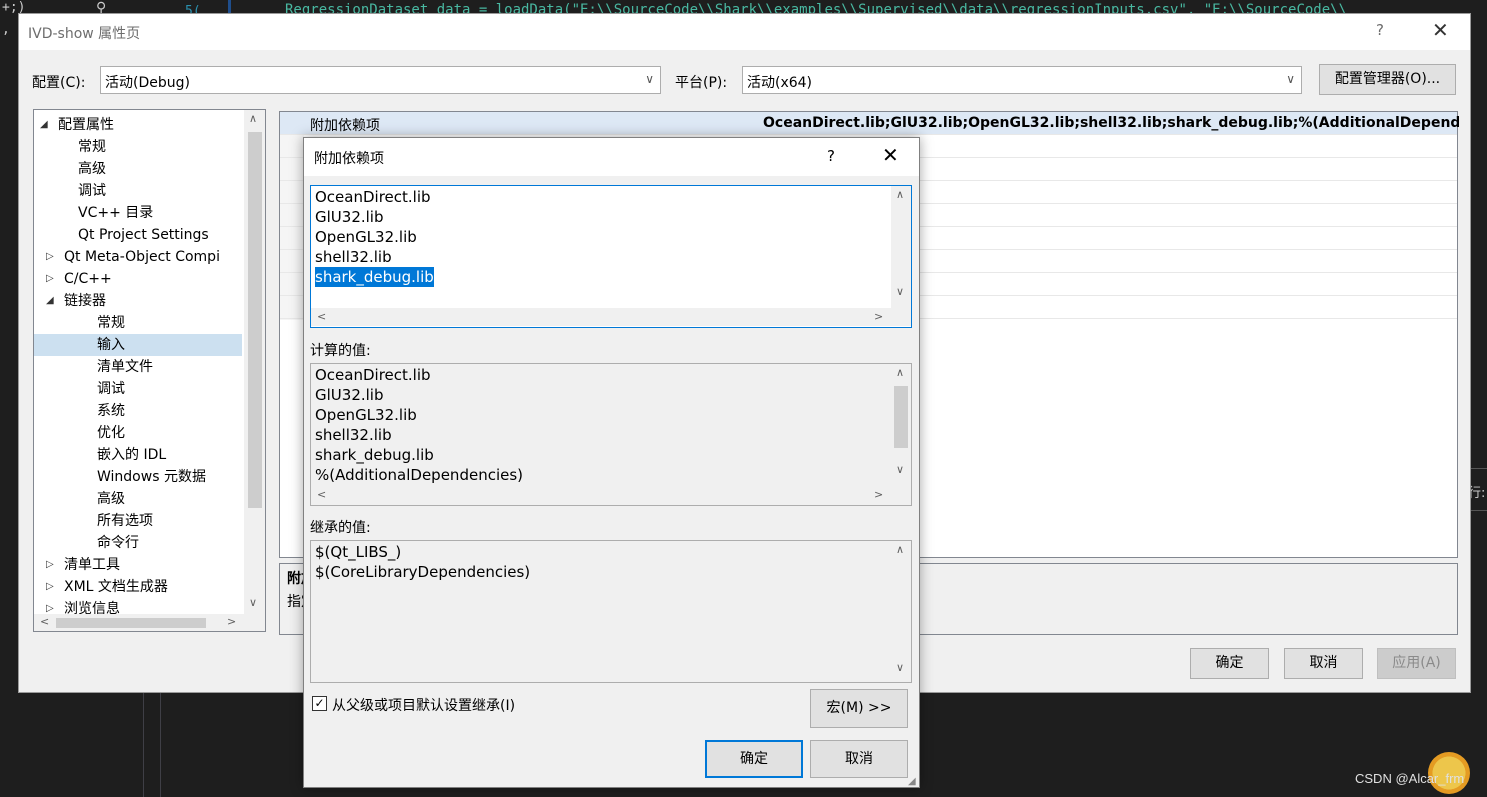 This screenshot has height=797, width=1487. I want to click on tree-item: 所有选项, so click(138, 521).